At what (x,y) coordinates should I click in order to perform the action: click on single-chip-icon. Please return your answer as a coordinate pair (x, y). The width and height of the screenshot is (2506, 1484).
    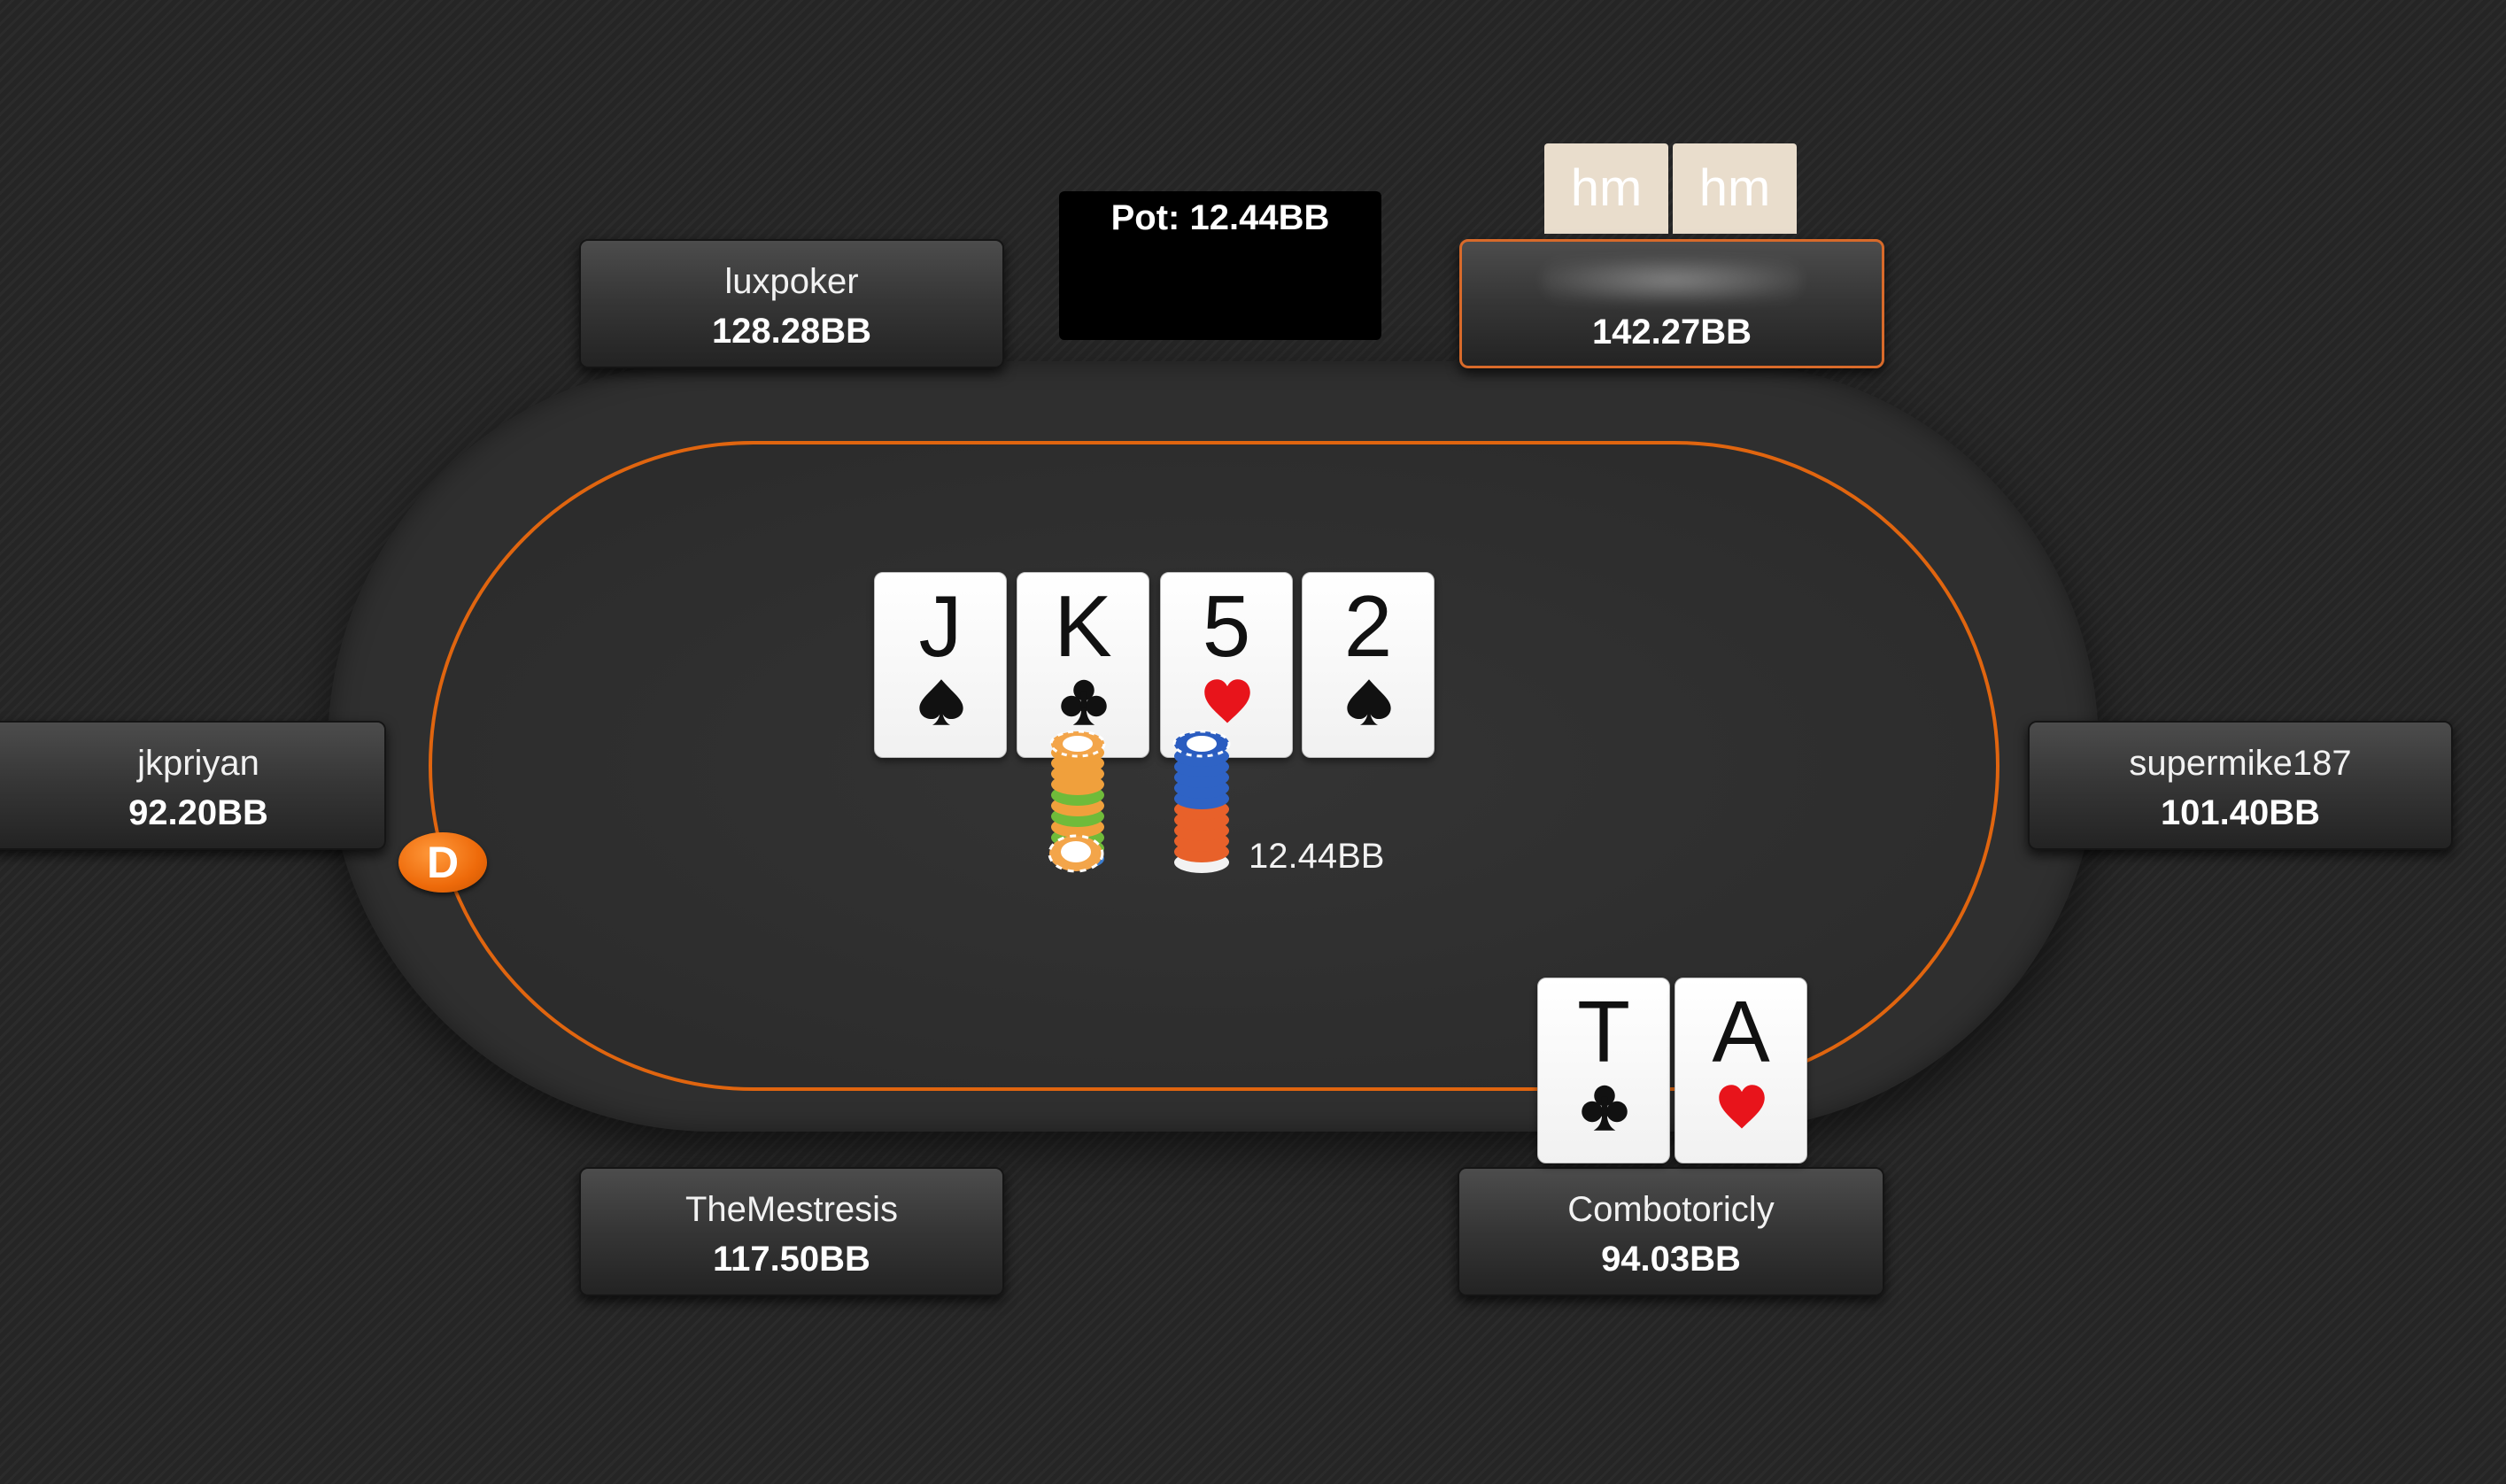
    Looking at the image, I should click on (1076, 853).